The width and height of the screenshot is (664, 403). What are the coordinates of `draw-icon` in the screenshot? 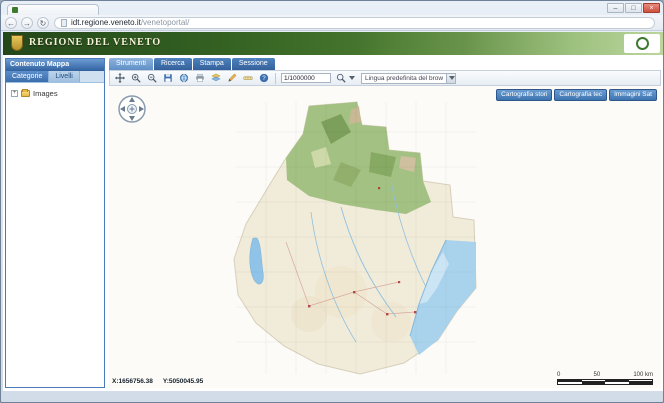 It's located at (232, 78).